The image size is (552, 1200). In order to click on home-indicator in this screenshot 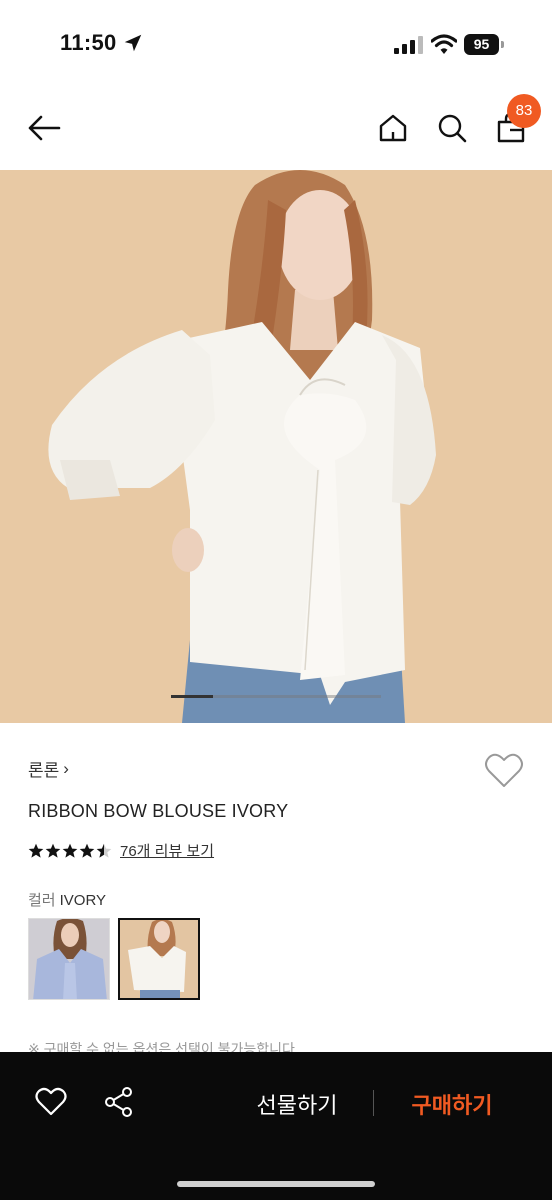, I will do `click(276, 1184)`.